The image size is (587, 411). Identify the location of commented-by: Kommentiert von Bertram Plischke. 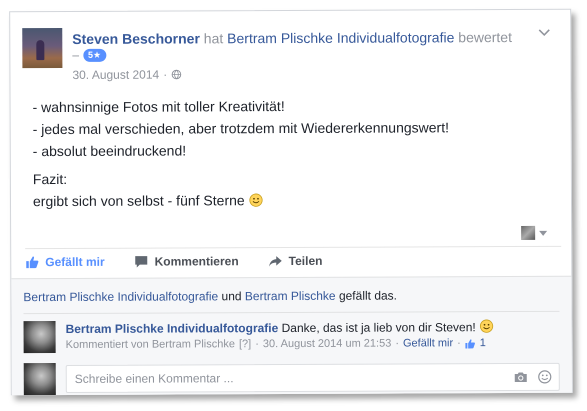
(150, 344).